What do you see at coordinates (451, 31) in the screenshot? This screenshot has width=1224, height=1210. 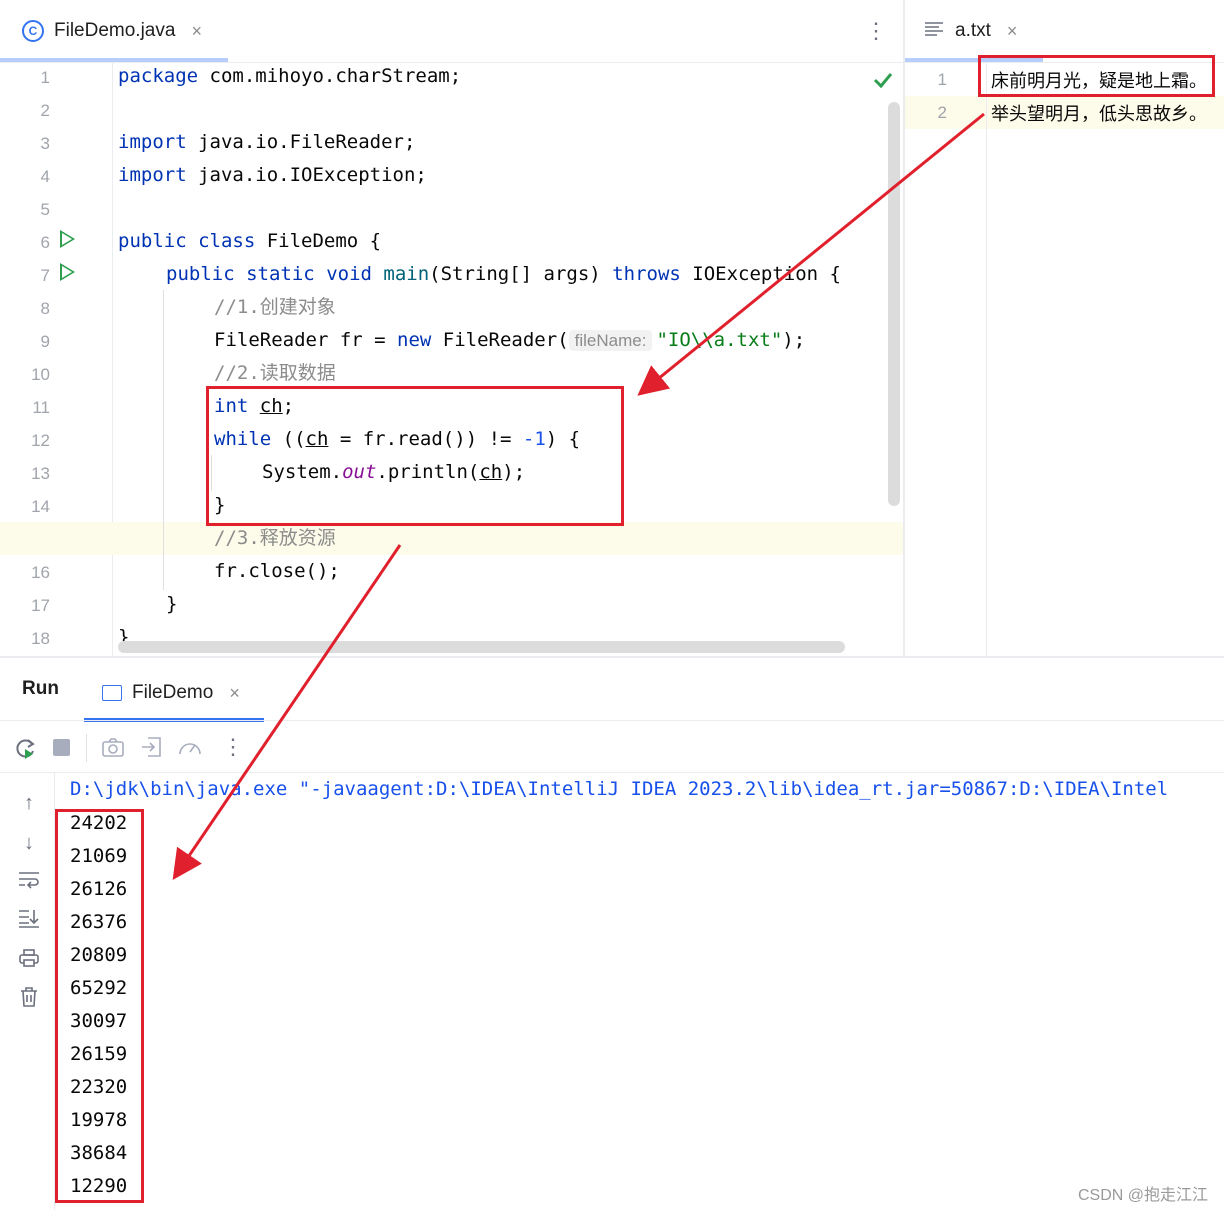 I see `editor-tab-bar: C FileDemo.java × ⋮` at bounding box center [451, 31].